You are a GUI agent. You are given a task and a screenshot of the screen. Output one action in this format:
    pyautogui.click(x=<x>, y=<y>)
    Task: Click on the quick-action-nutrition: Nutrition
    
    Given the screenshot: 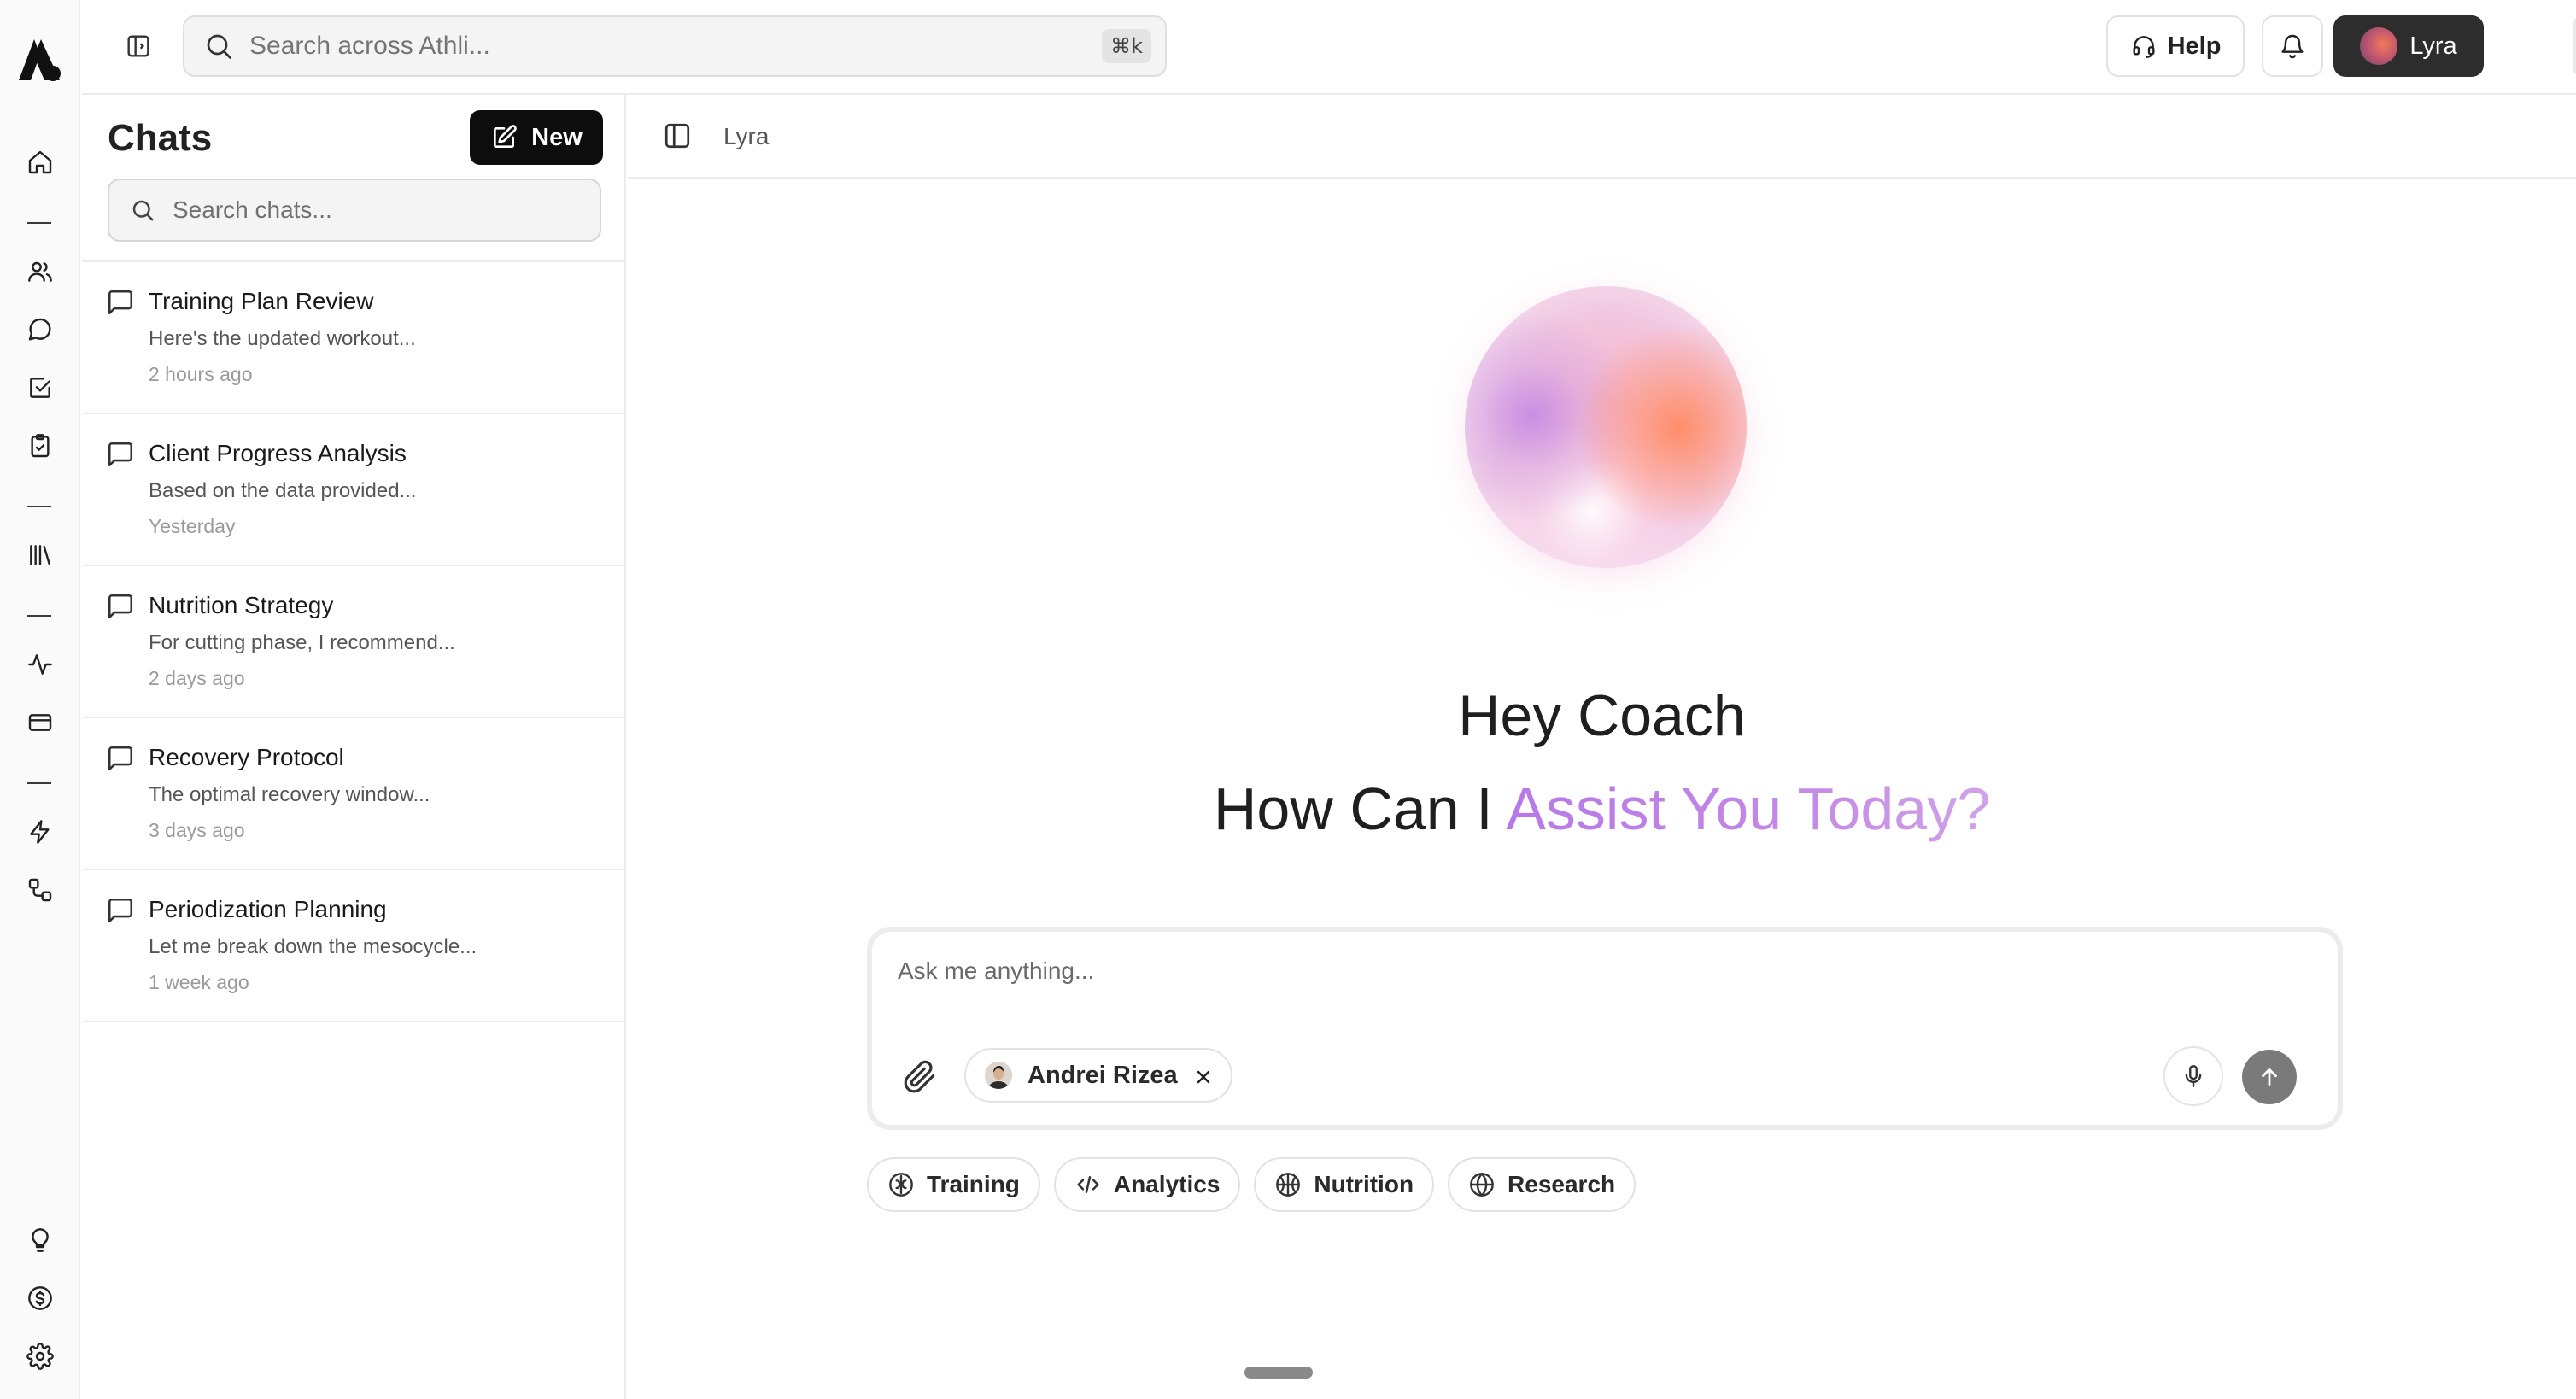 What is the action you would take?
    pyautogui.click(x=1344, y=1184)
    